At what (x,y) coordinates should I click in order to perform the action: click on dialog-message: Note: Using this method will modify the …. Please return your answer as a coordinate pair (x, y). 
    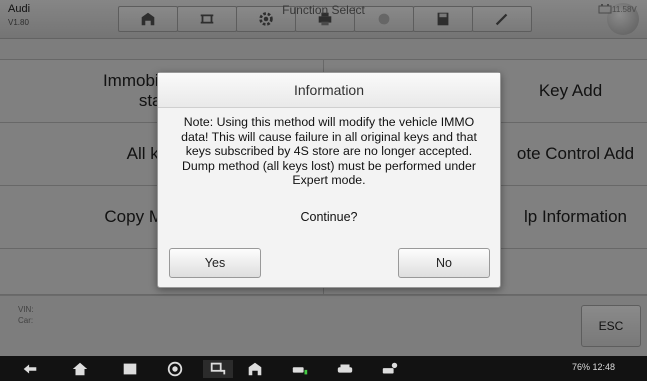
    Looking at the image, I should click on (329, 151).